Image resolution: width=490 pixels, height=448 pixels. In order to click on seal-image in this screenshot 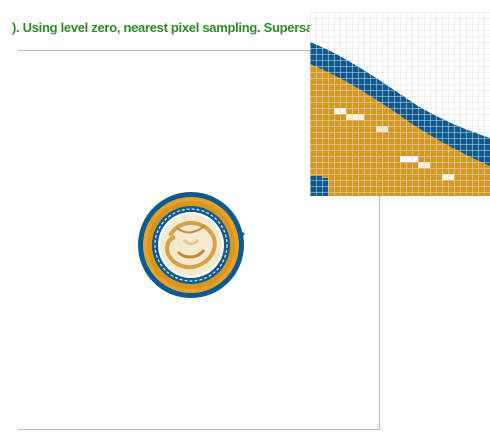, I will do `click(191, 245)`.